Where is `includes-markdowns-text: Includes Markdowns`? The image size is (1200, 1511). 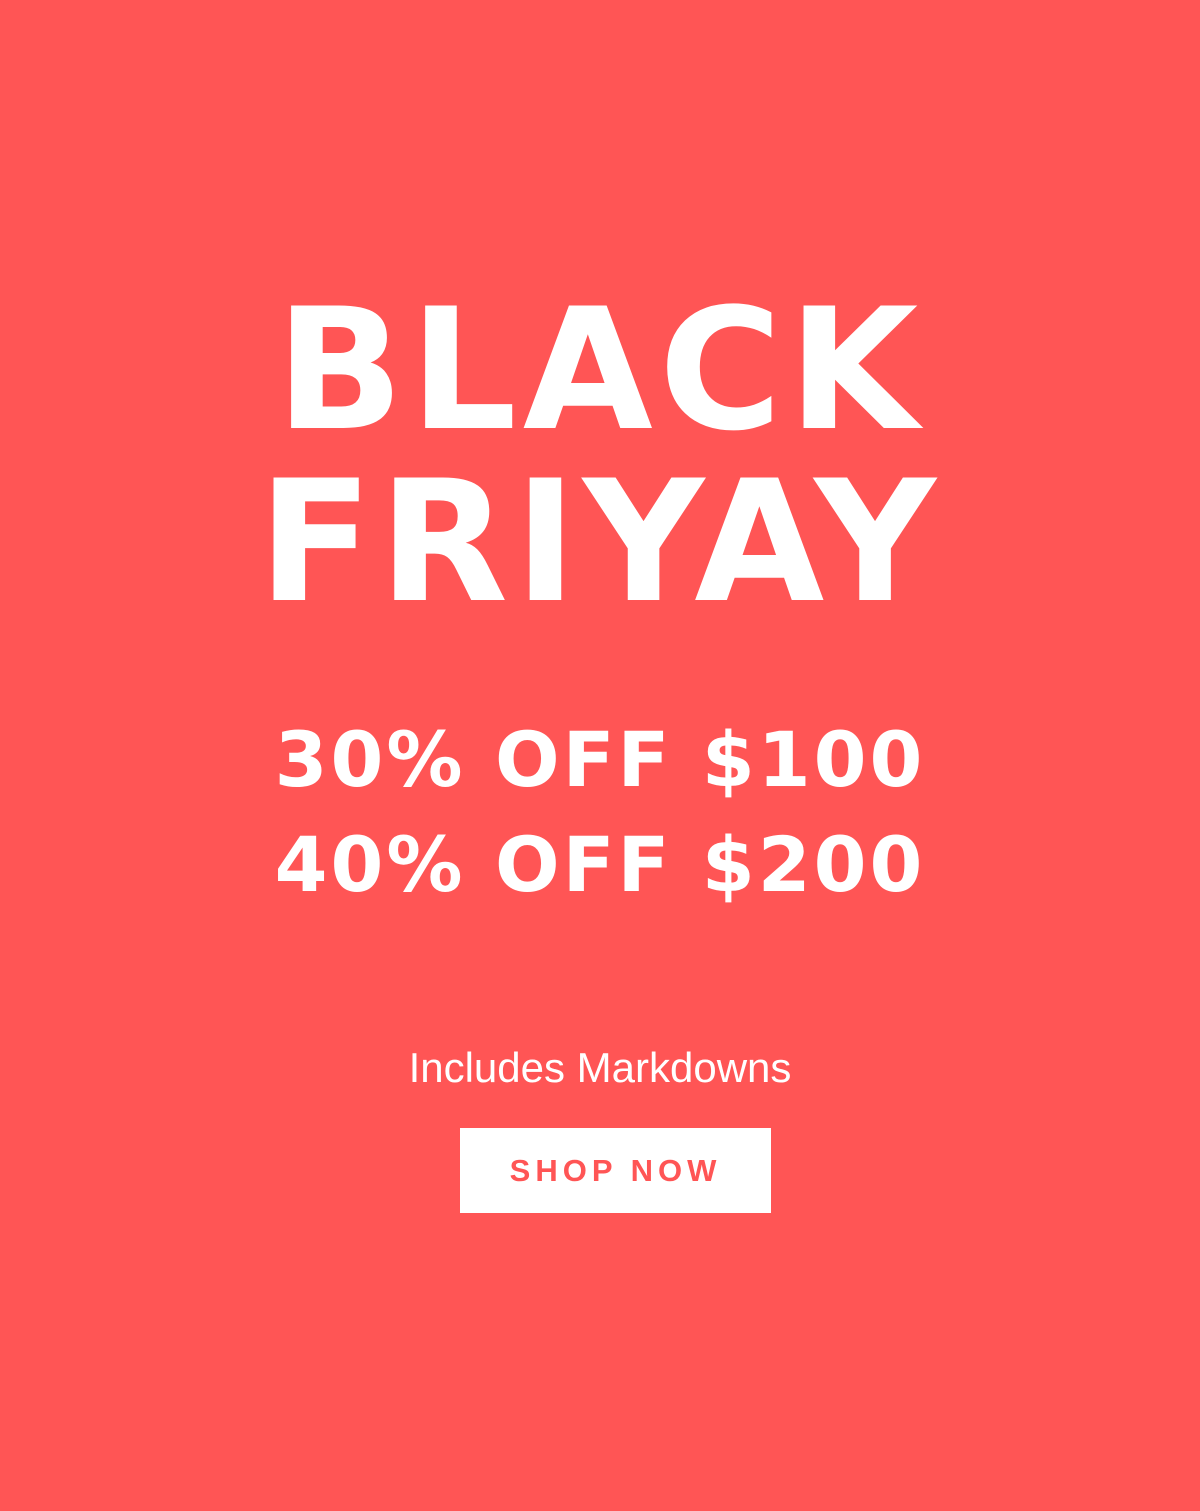
includes-markdowns-text: Includes Markdowns is located at coordinates (600, 1067).